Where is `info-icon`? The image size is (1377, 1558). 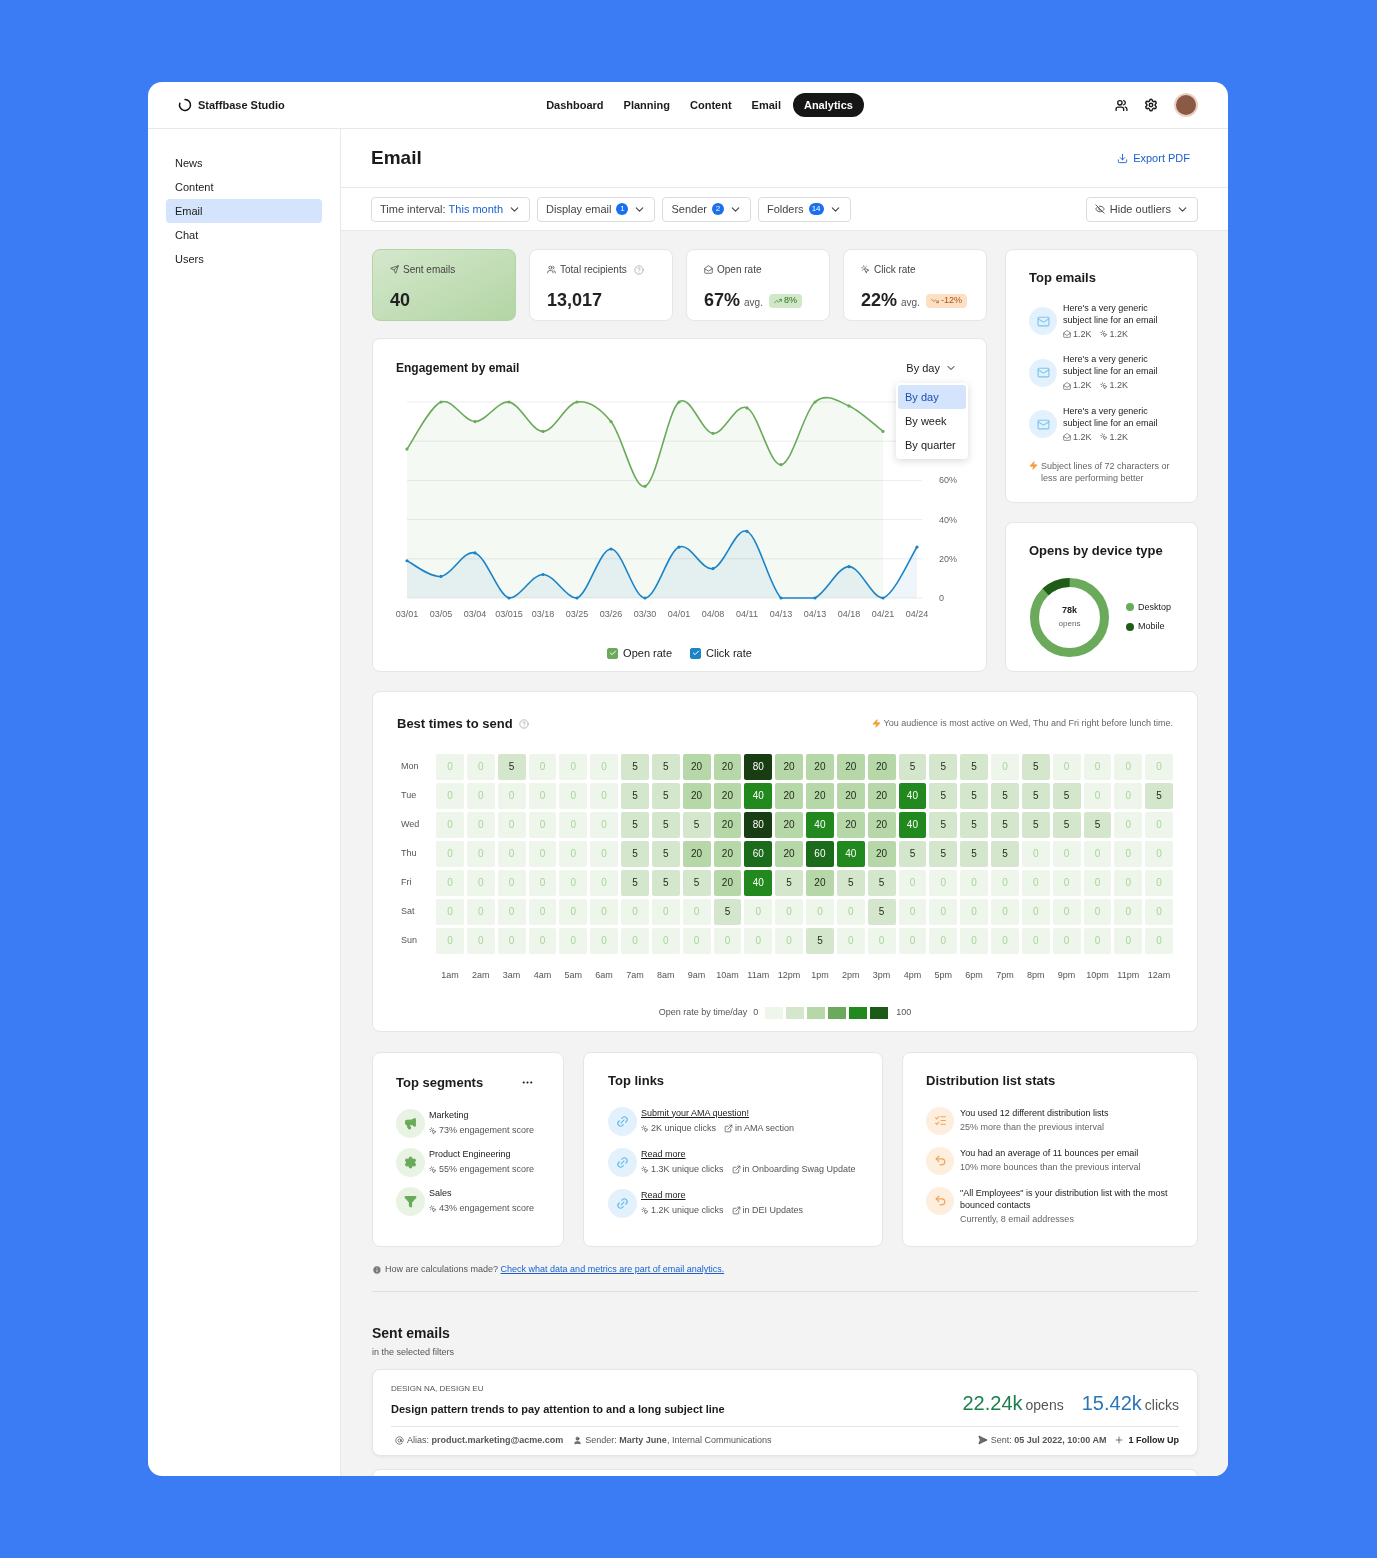
info-icon is located at coordinates (377, 1269).